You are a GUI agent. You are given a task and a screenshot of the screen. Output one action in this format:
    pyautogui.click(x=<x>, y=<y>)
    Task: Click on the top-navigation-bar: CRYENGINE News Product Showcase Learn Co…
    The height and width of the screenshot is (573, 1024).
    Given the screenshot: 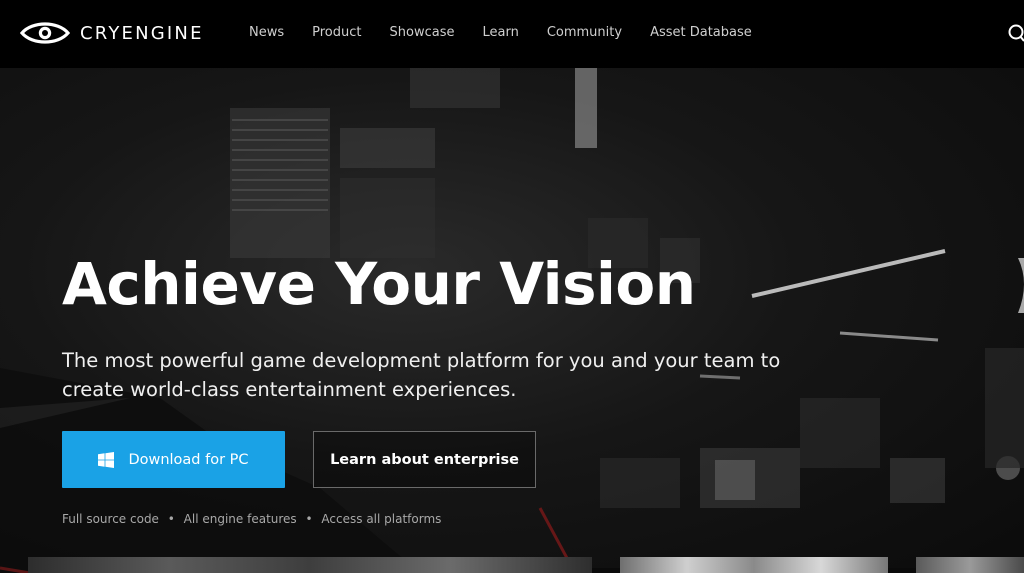 What is the action you would take?
    pyautogui.click(x=512, y=34)
    